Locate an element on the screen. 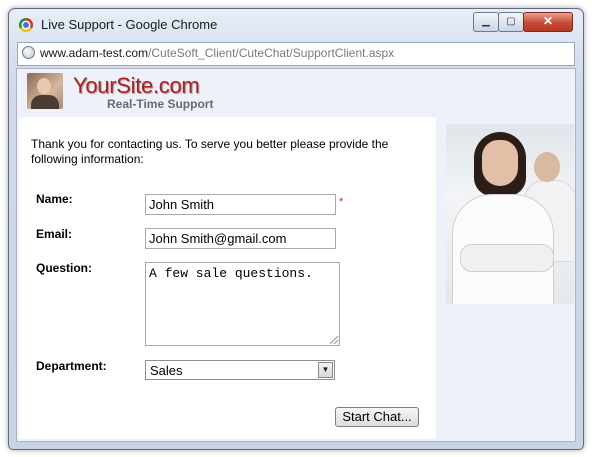 The width and height of the screenshot is (598, 457). question-label: Question: is located at coordinates (64, 268).